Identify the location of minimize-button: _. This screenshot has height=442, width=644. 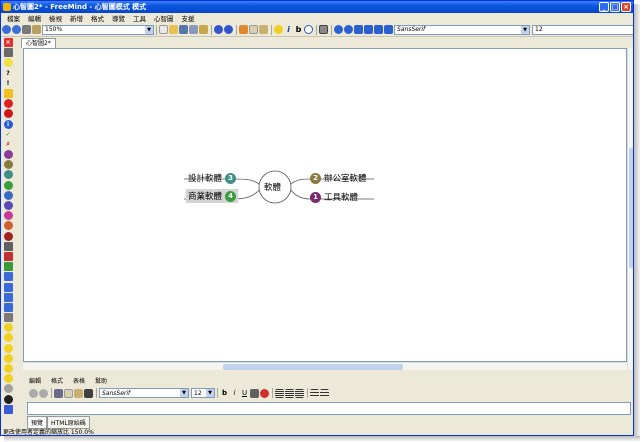
(604, 7).